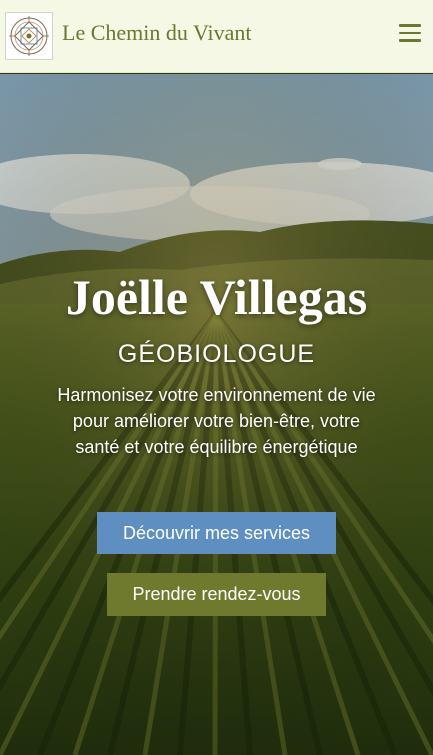 Image resolution: width=433 pixels, height=755 pixels. I want to click on hero-role: GÉOBIOLOGUE, so click(216, 354).